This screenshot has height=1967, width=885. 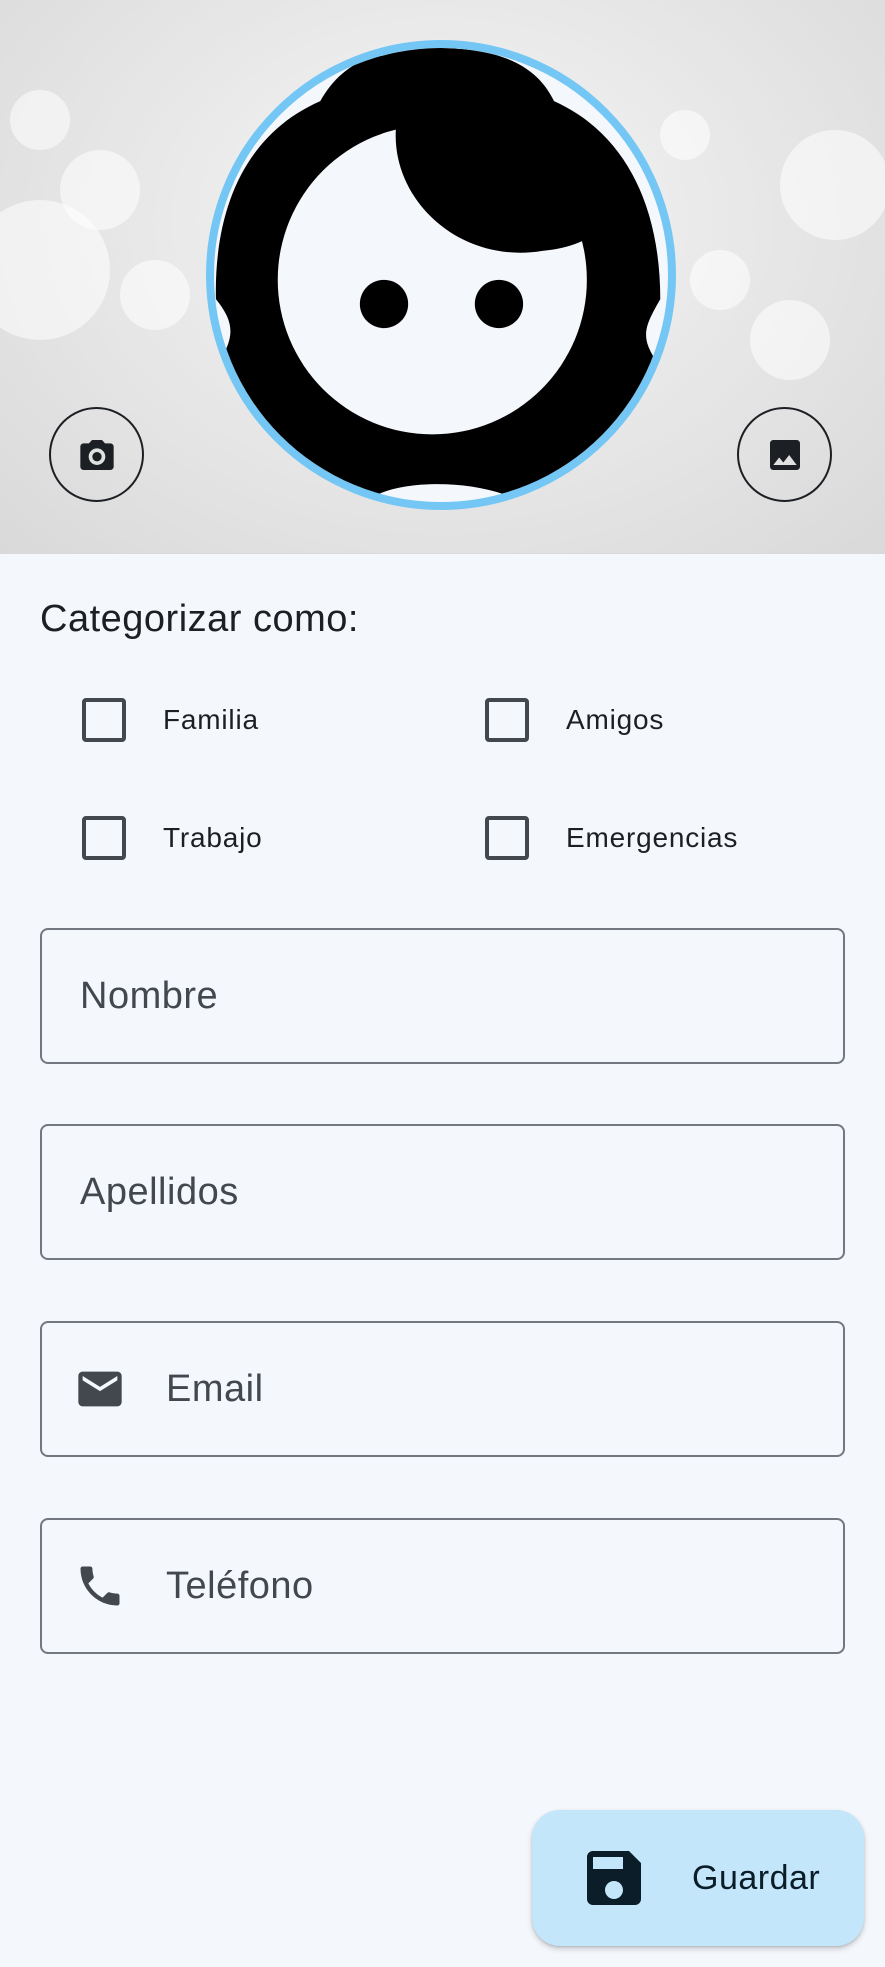 What do you see at coordinates (438, 271) in the screenshot?
I see `face-icon` at bounding box center [438, 271].